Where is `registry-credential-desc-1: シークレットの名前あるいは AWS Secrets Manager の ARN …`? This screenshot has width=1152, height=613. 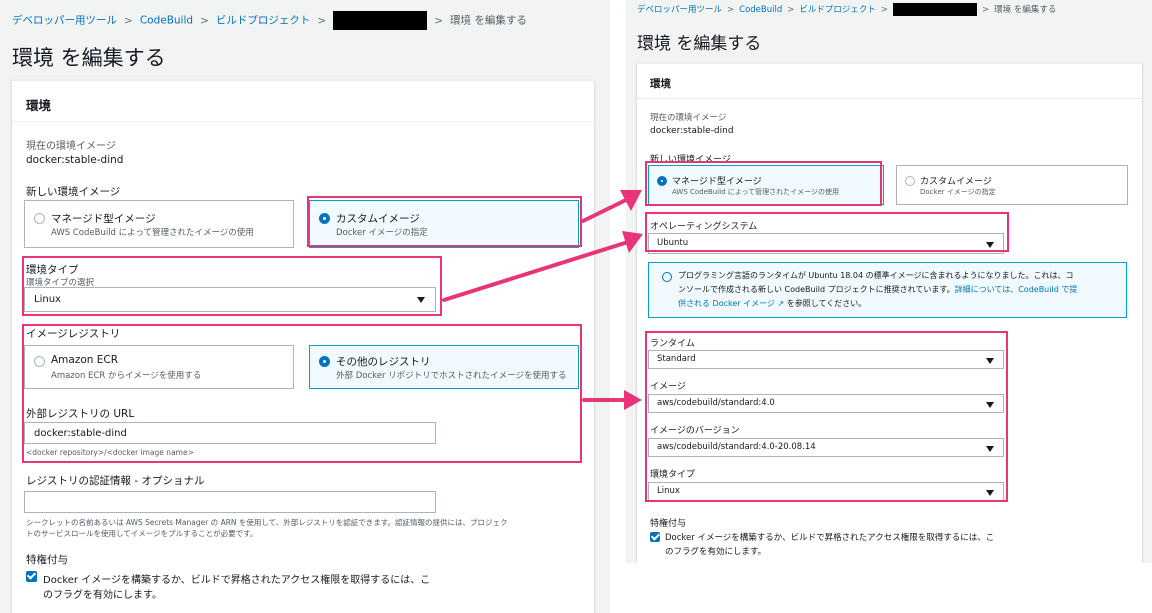
registry-credential-desc-1: シークレットの名前あるいは AWS Secrets Manager の ARN … is located at coordinates (267, 522).